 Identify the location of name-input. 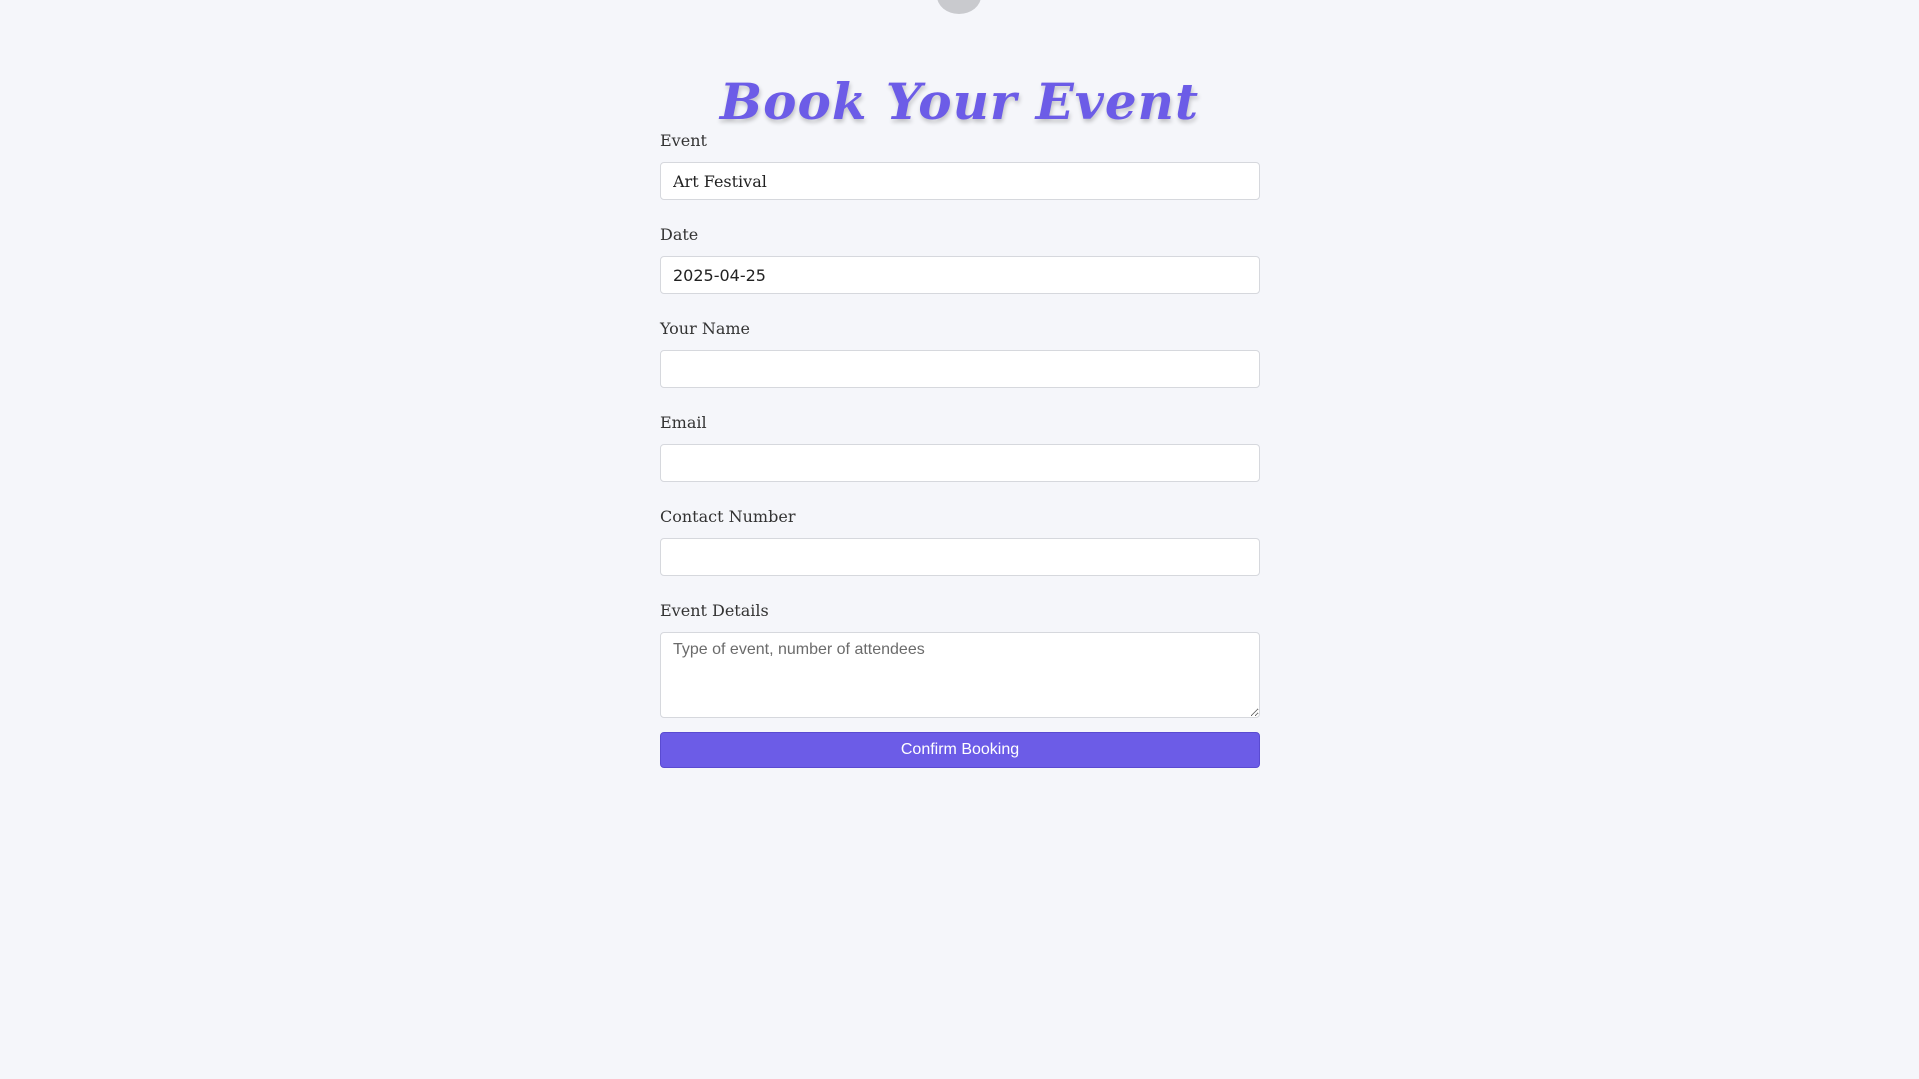
(960, 369).